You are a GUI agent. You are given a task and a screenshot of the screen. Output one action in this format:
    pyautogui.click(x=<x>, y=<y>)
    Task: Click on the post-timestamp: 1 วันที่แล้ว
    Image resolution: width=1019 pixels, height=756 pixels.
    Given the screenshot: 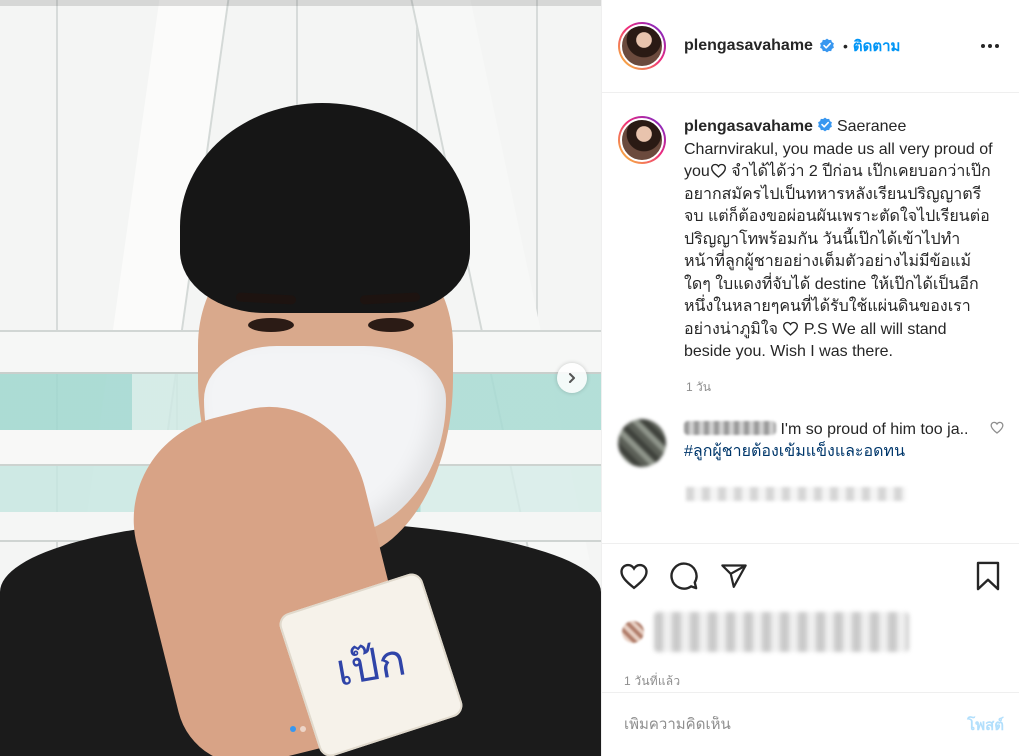 What is the action you would take?
    pyautogui.click(x=814, y=681)
    